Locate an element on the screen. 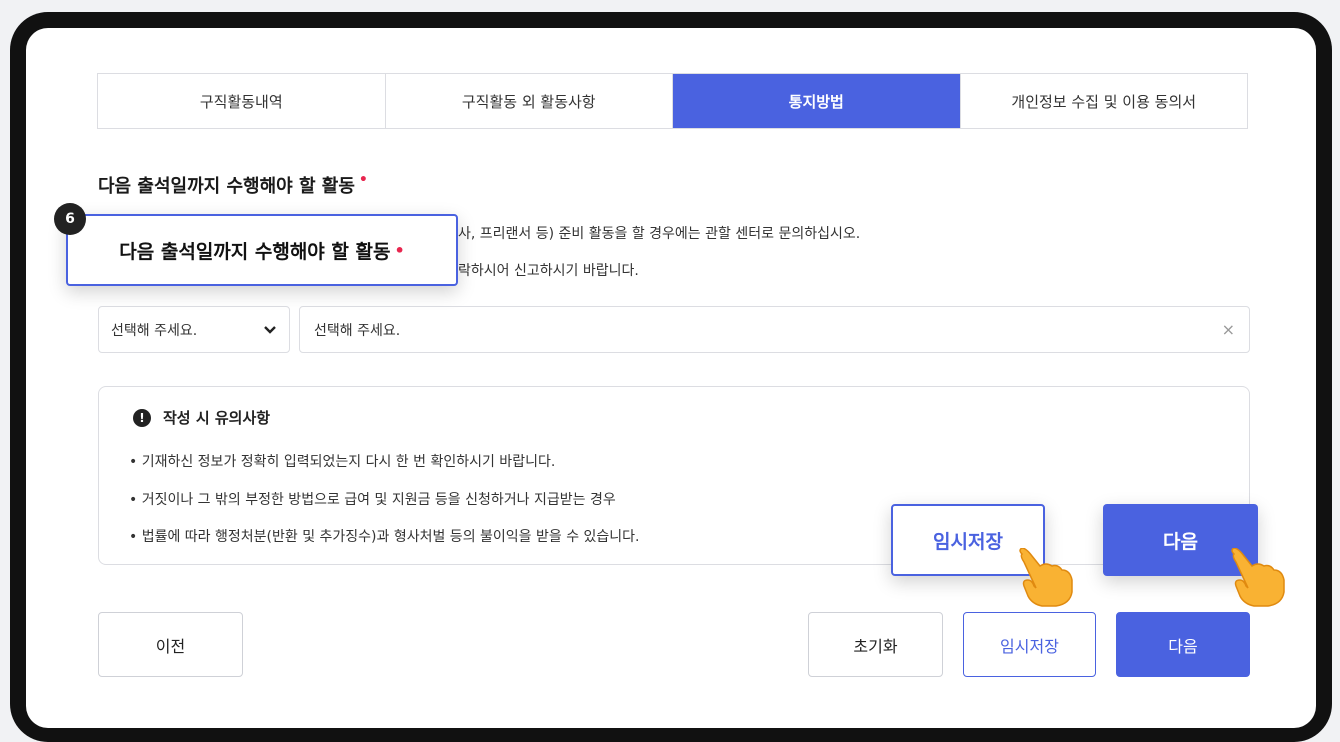 The height and width of the screenshot is (742, 1340). description-line-2: 락하시어 신고하시기 바랍니다. is located at coordinates (548, 271).